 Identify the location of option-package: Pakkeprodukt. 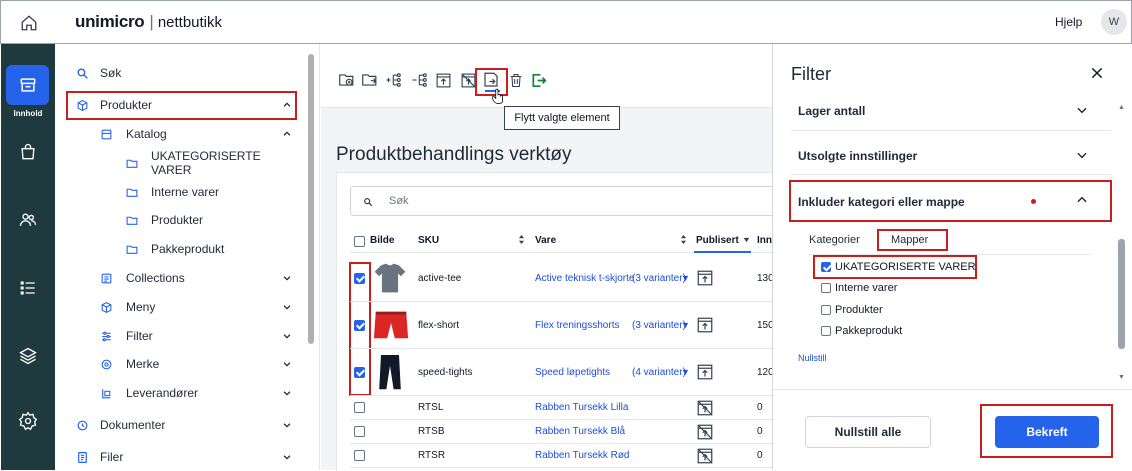
(861, 331).